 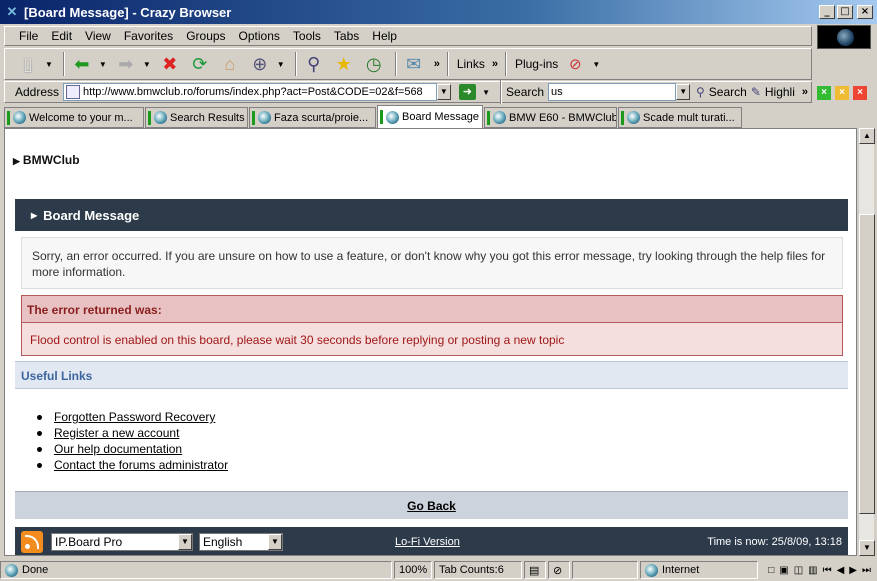 What do you see at coordinates (525, 92) in the screenshot?
I see `search-label: Search` at bounding box center [525, 92].